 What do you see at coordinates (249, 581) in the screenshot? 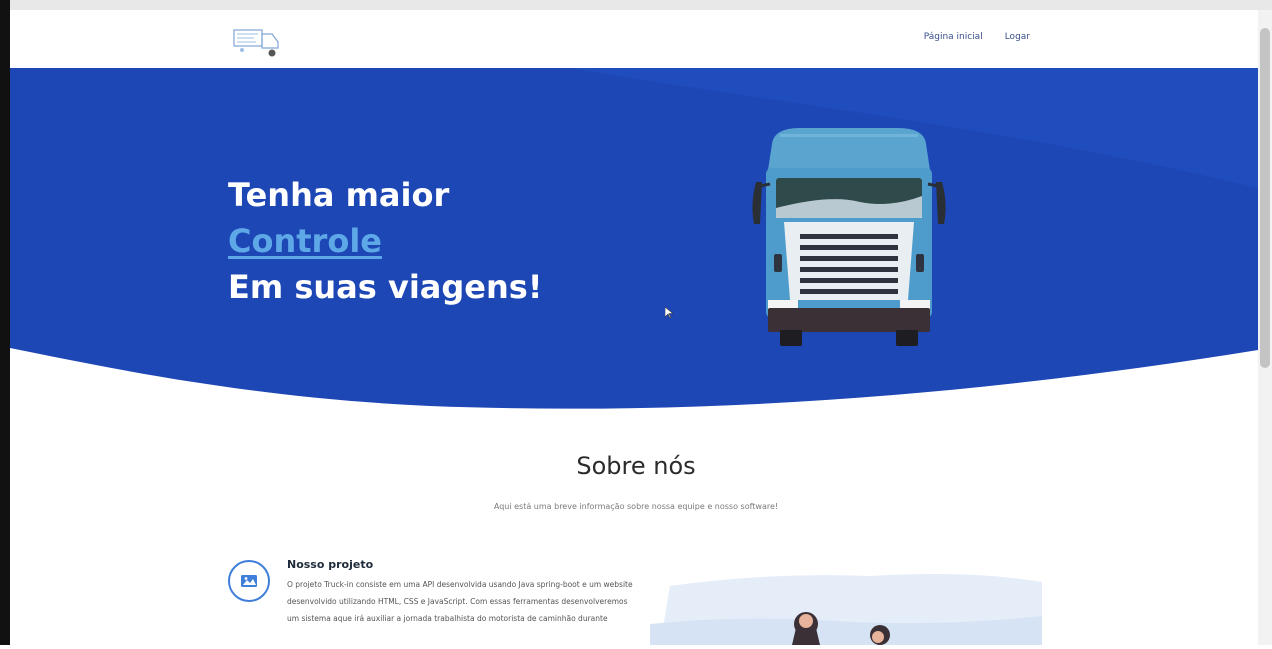
I see `image-icon` at bounding box center [249, 581].